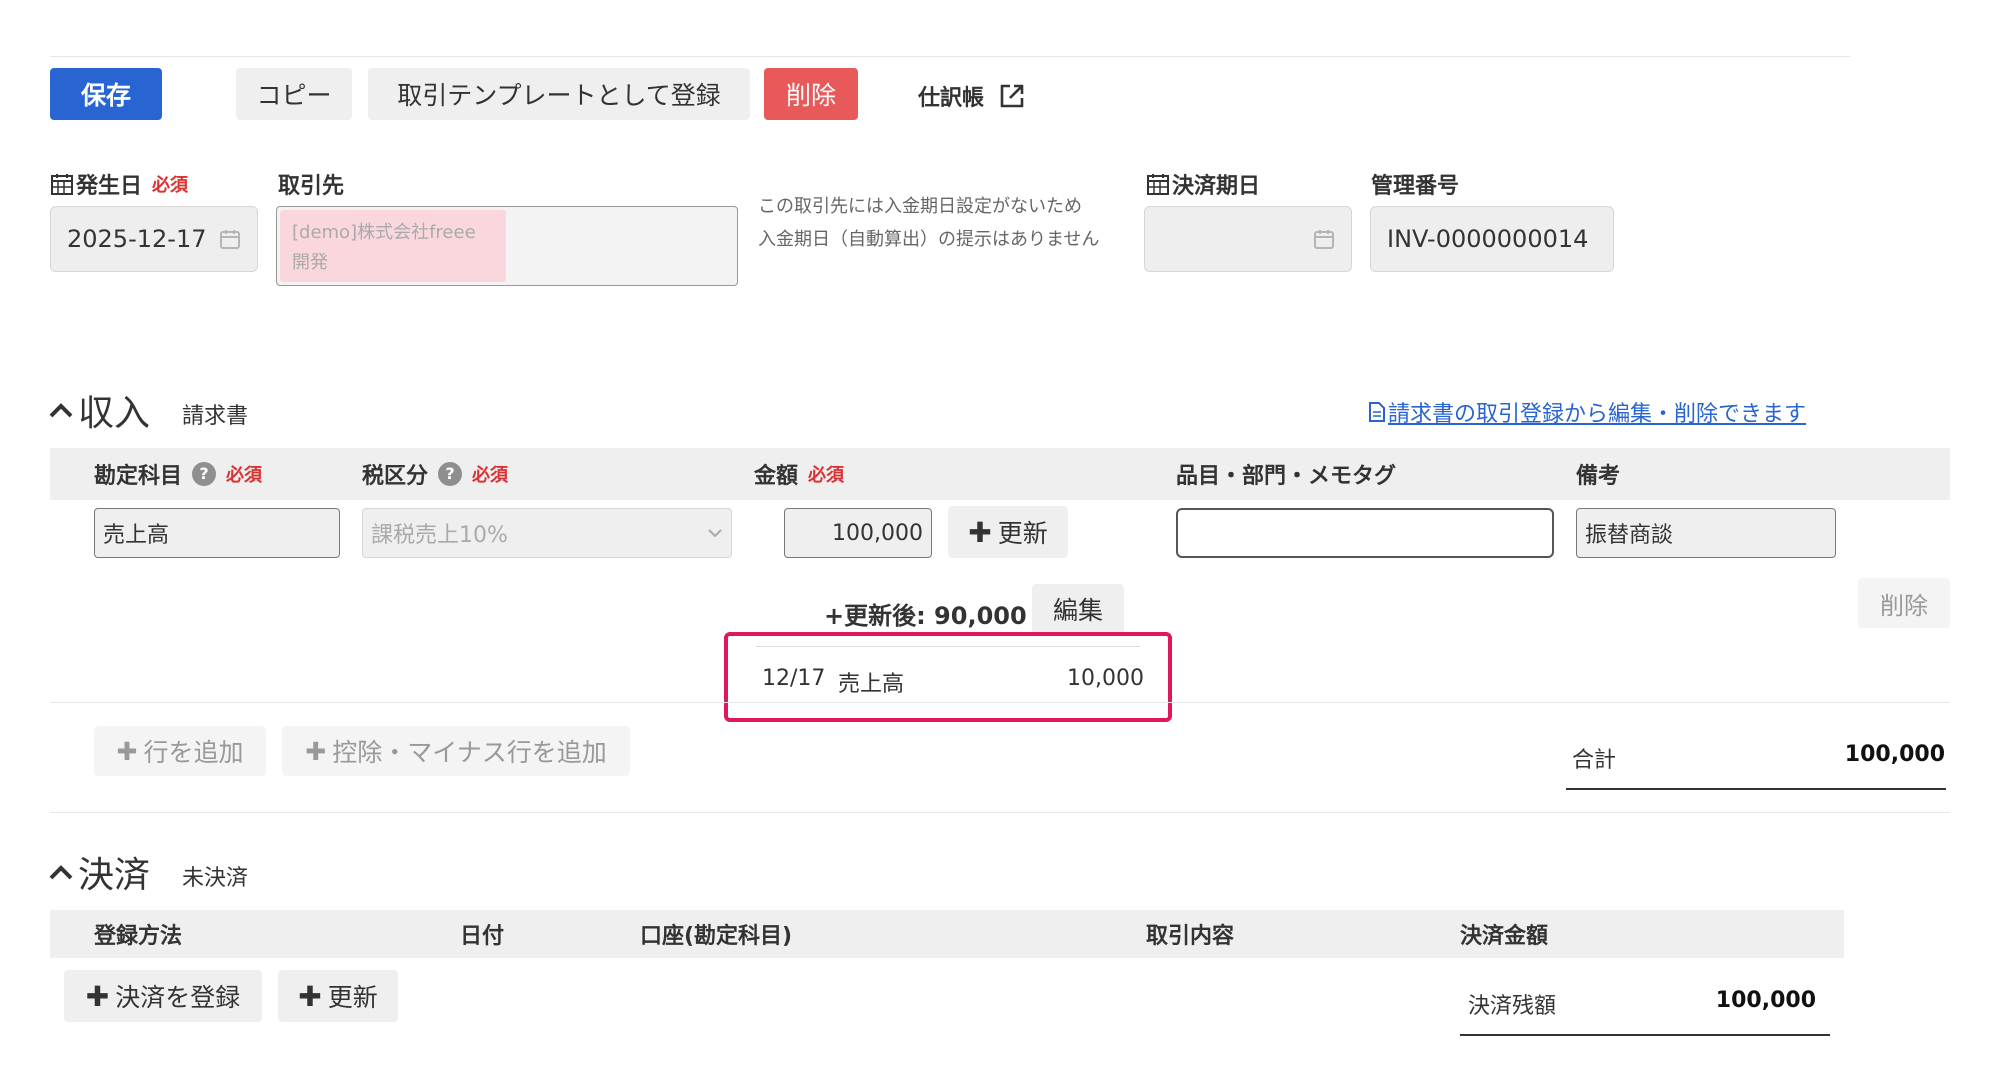  I want to click on chevron-down-icon, so click(715, 533).